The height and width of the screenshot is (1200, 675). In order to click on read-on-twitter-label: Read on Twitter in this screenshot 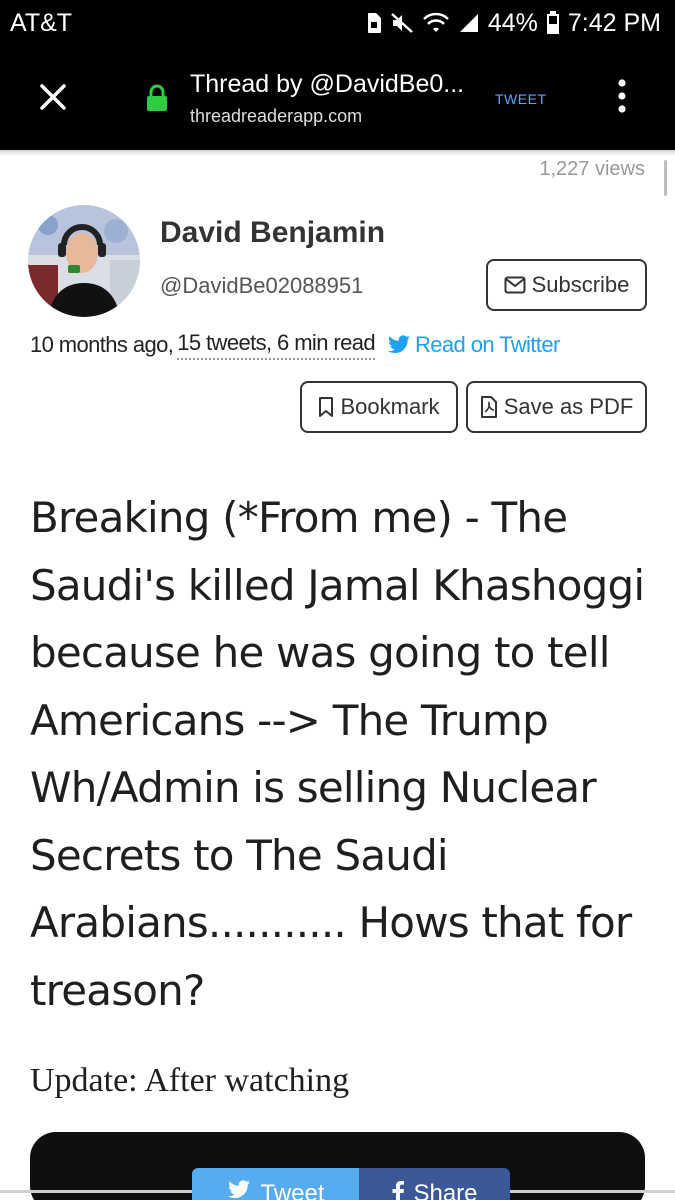, I will do `click(487, 344)`.